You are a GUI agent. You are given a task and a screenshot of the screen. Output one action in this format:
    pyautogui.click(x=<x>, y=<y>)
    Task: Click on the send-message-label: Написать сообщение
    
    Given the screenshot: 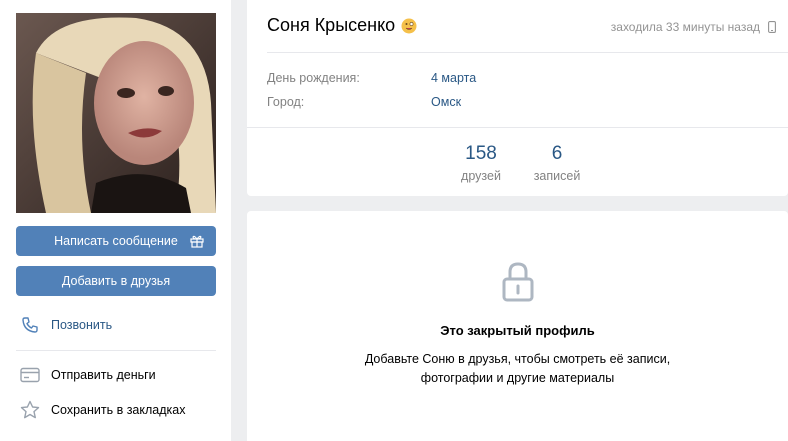 What is the action you would take?
    pyautogui.click(x=116, y=241)
    